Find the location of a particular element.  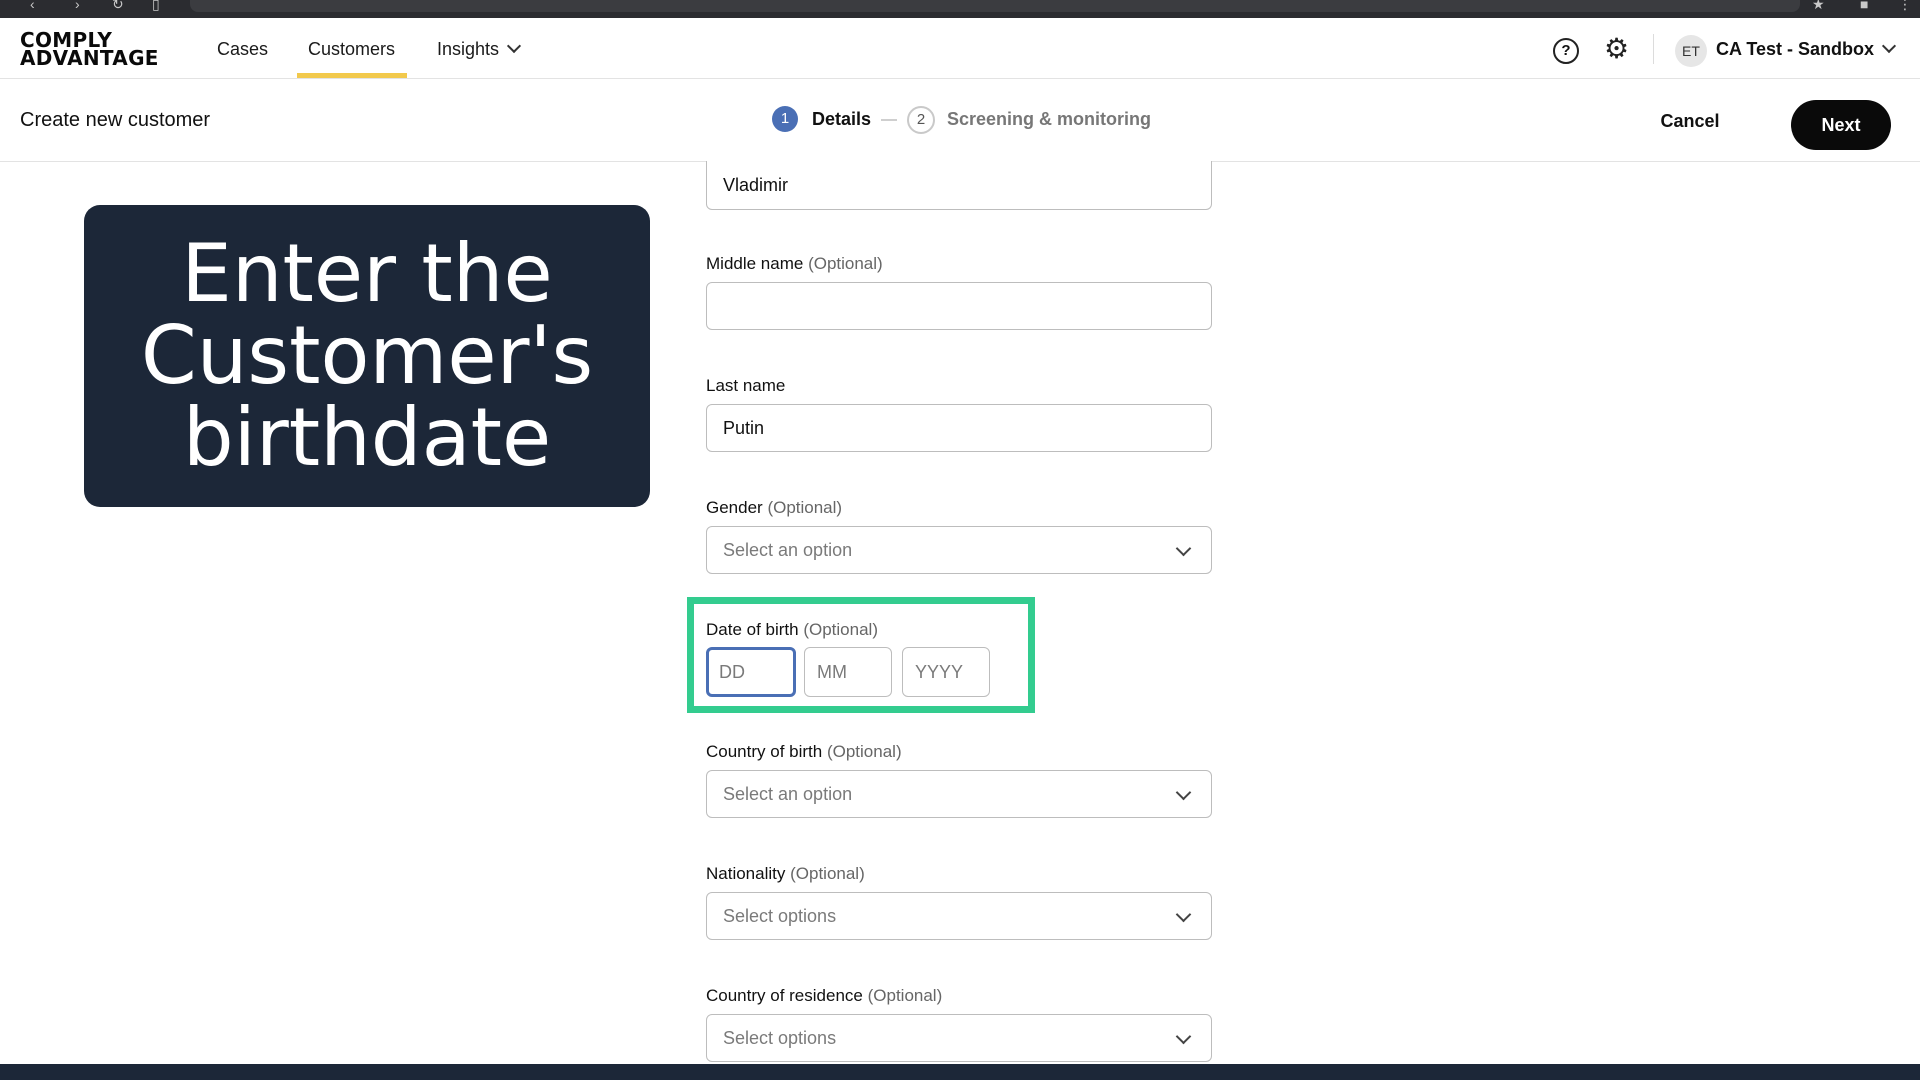

country-of-residence-select: Select options is located at coordinates (959, 1038).